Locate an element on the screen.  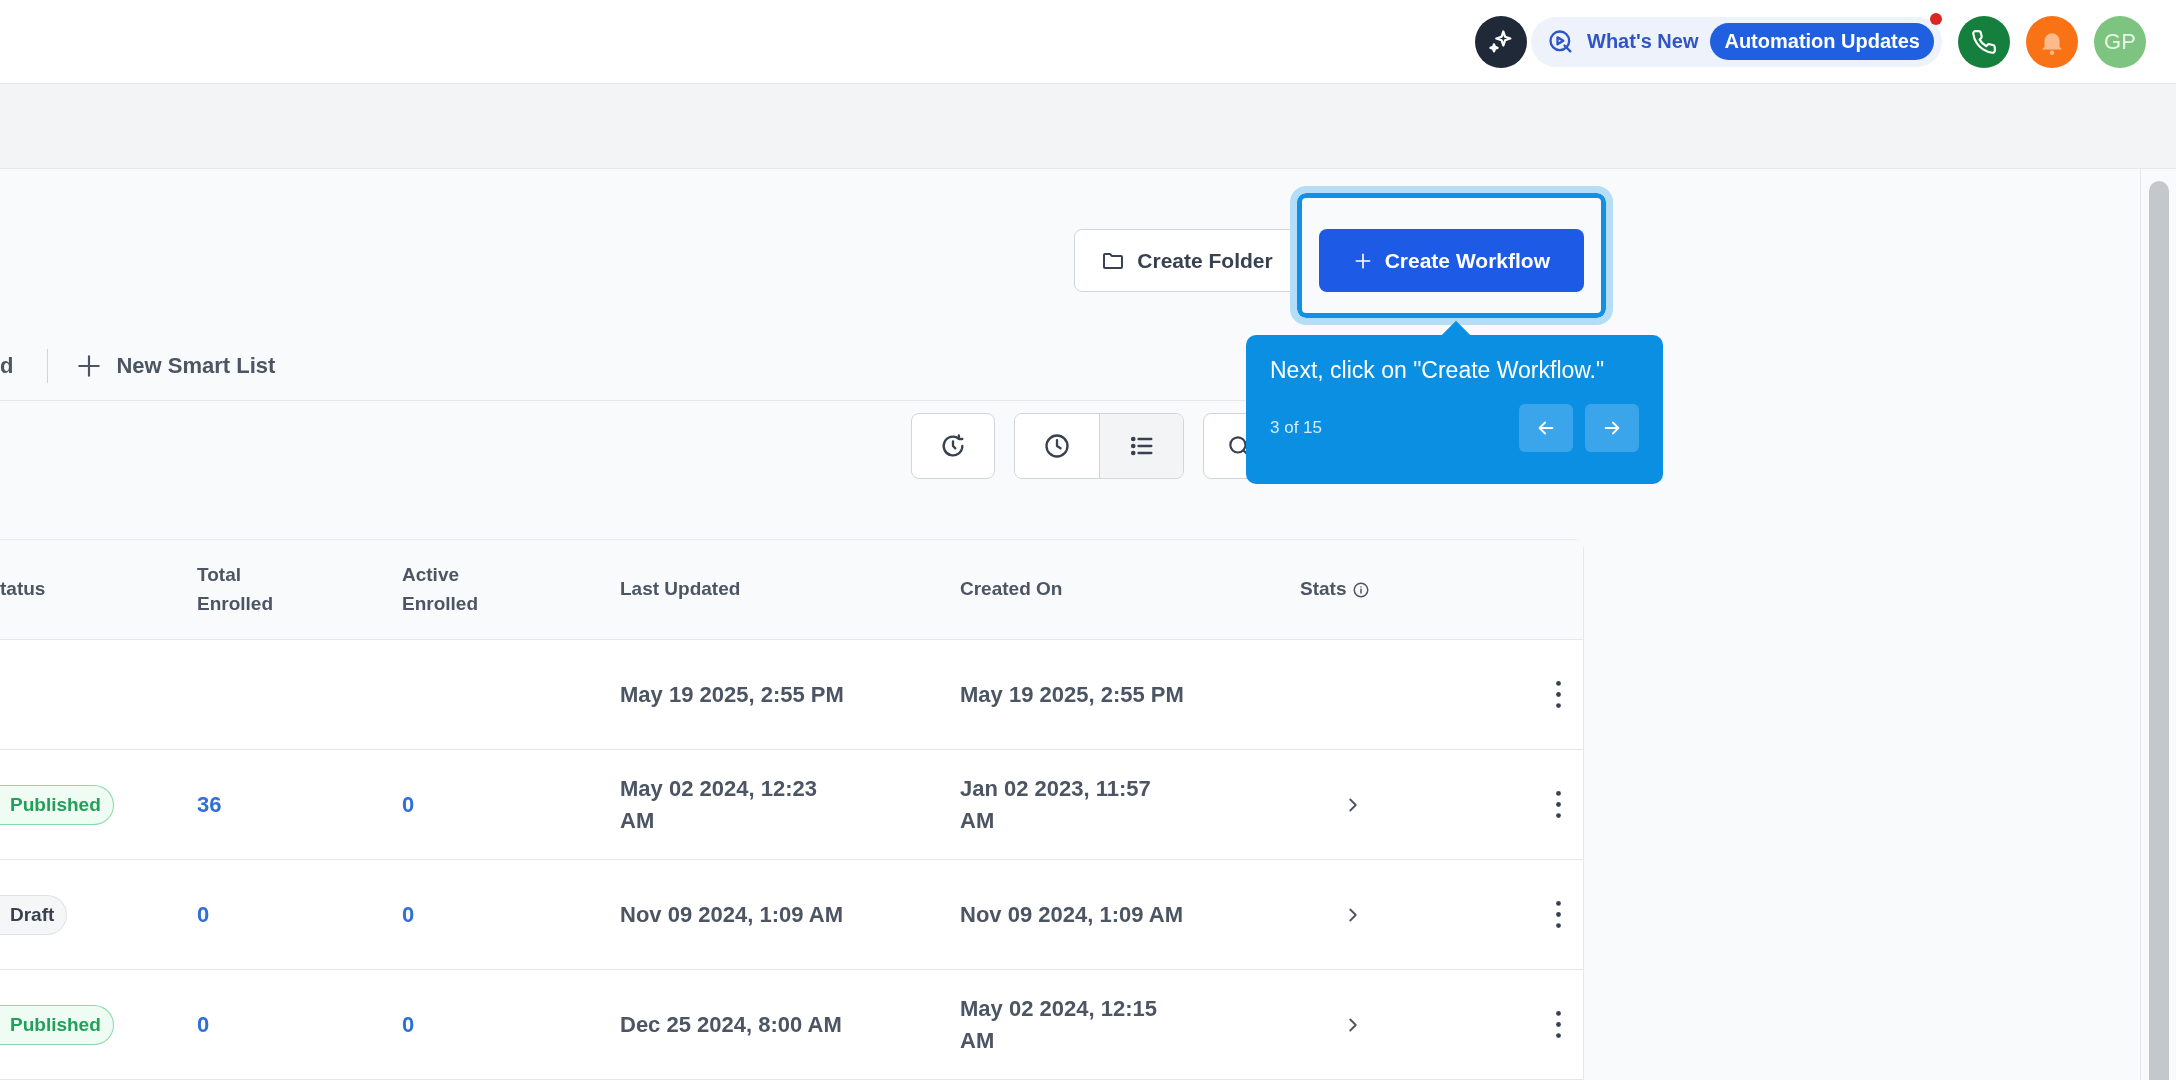
table-cell-text: Dec 25 2024, 8:00 AM is located at coordinates (731, 1024).